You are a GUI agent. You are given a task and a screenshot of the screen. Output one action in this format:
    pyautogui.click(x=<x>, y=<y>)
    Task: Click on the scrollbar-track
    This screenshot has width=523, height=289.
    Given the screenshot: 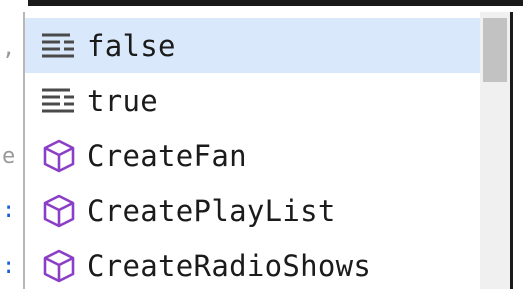 What is the action you would take?
    pyautogui.click(x=495, y=150)
    